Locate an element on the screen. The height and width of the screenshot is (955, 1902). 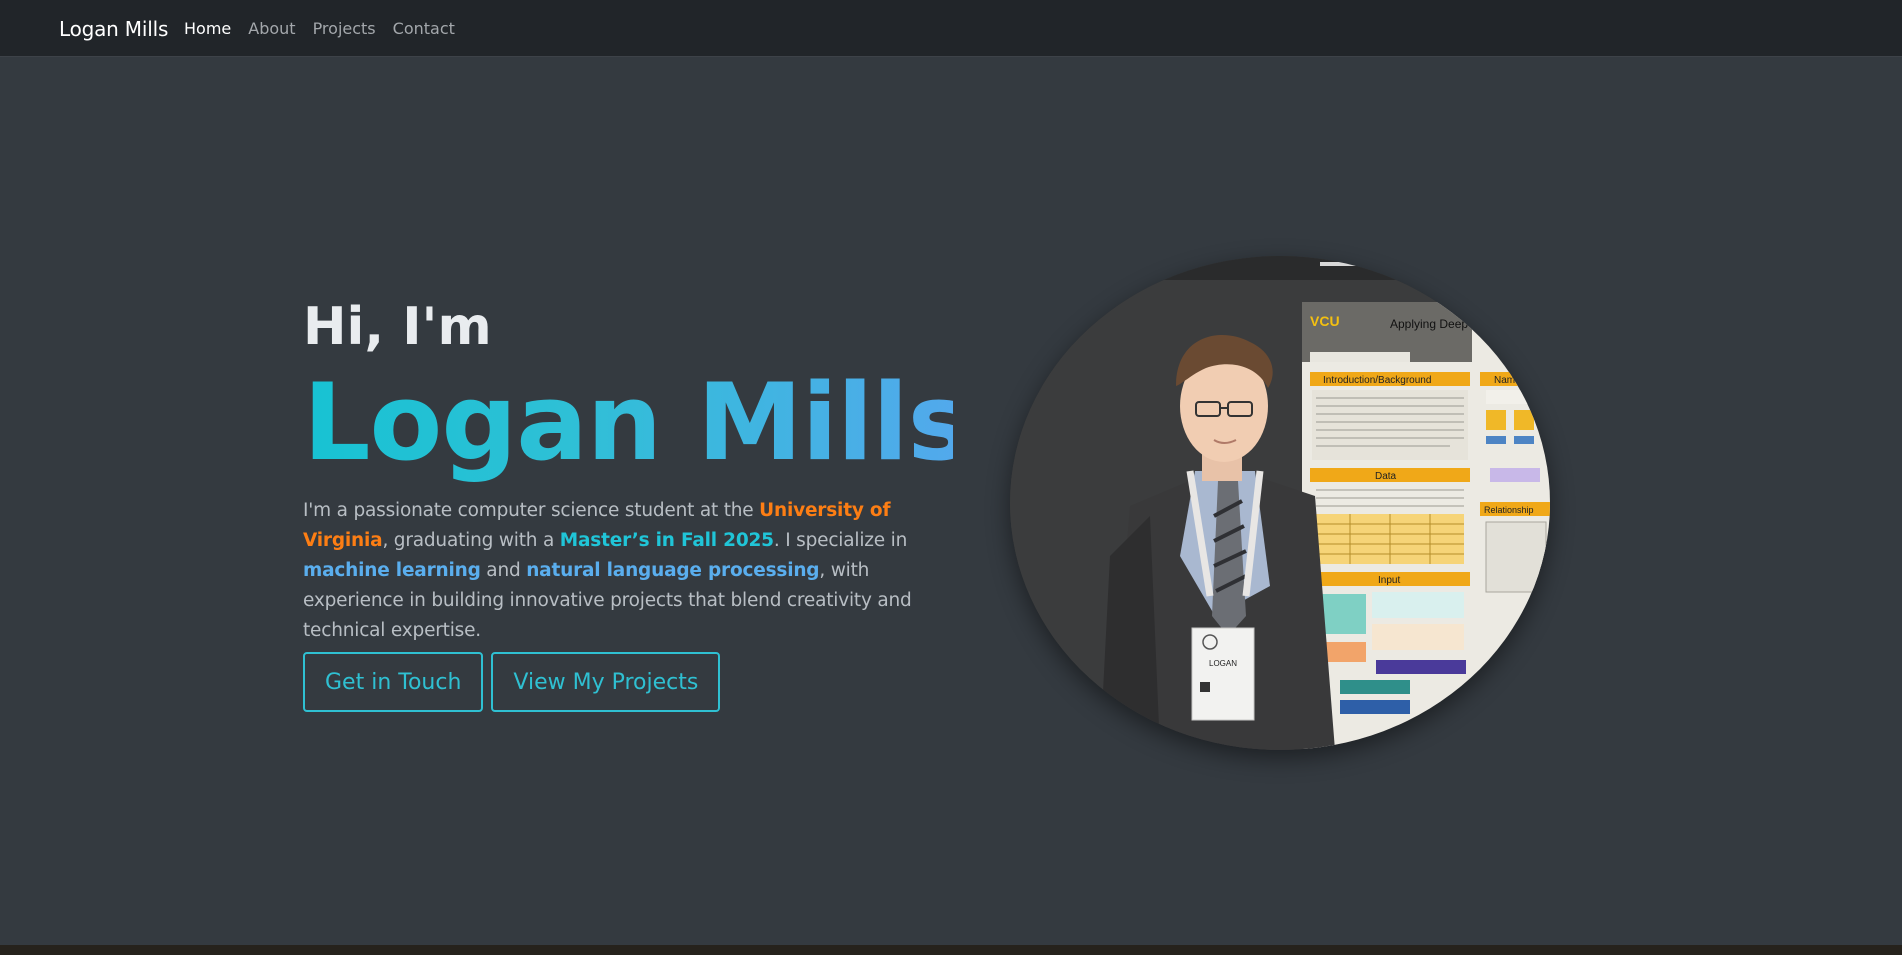
top-navbar: Logan Mills Home About Projects Contact is located at coordinates (951, 28).